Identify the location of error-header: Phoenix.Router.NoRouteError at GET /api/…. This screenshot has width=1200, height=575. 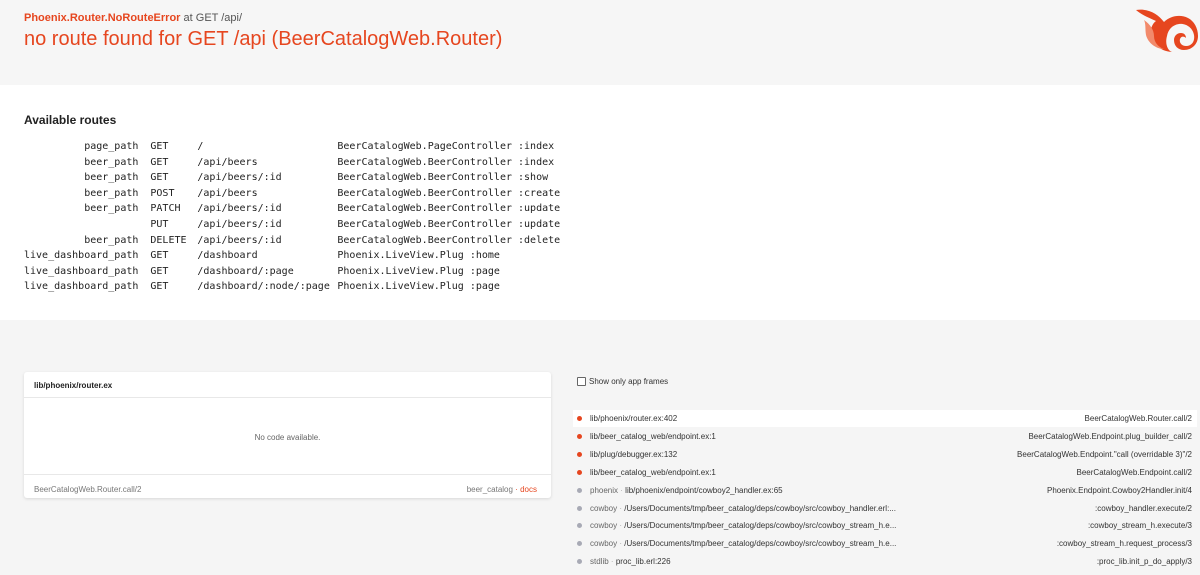
(600, 42).